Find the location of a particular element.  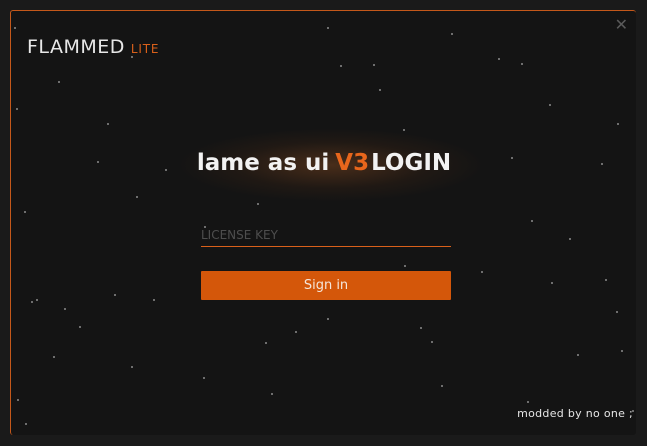

brand-edition: LITE is located at coordinates (145, 49).